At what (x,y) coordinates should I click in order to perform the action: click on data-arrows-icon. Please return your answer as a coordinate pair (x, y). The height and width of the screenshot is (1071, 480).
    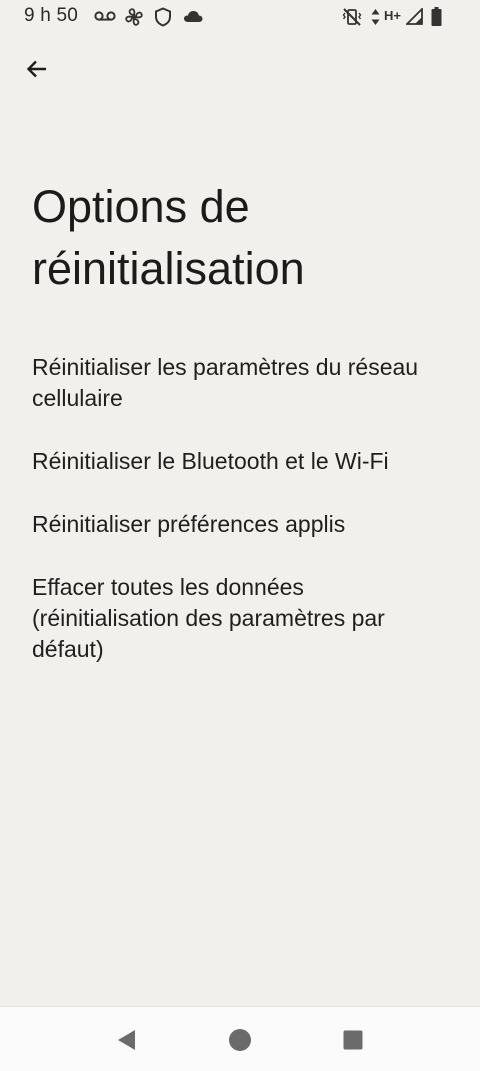
    Looking at the image, I should click on (375, 17).